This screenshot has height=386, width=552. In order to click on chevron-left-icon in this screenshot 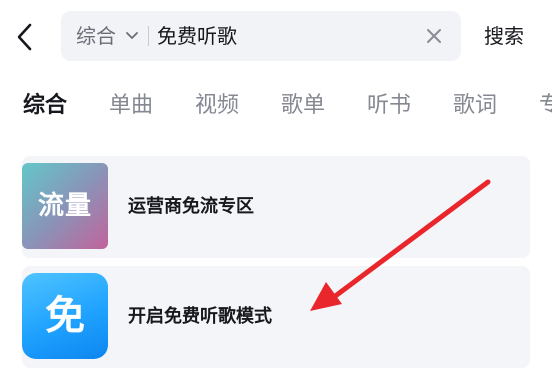, I will do `click(25, 37)`.